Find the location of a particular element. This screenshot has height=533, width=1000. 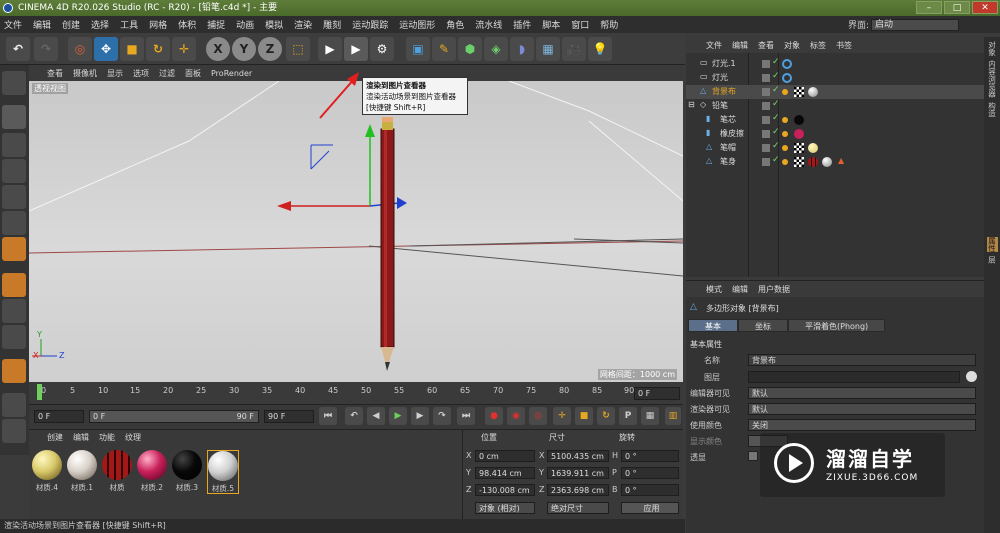

am-menu-user-data: 用户数据 is located at coordinates (774, 289).